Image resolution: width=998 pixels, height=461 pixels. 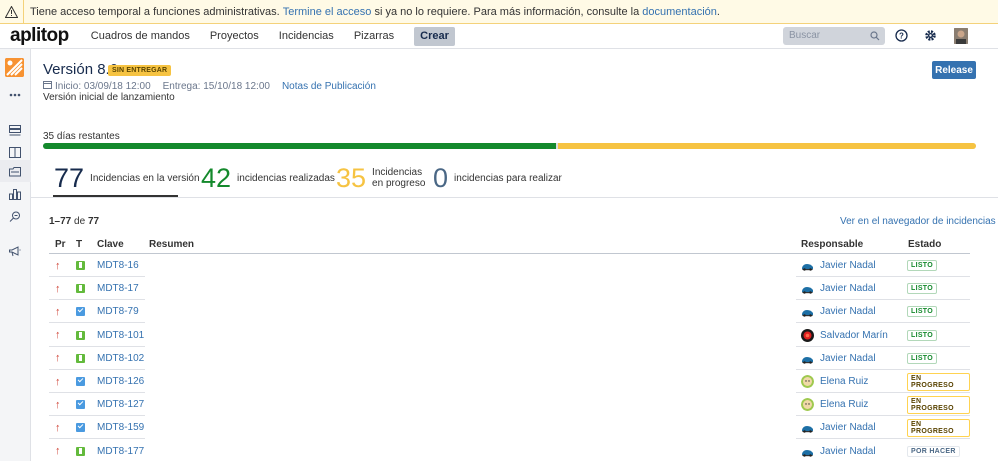 I want to click on stat-issues-in-progress: 35 Incidencias en progreso, so click(x=380, y=178).